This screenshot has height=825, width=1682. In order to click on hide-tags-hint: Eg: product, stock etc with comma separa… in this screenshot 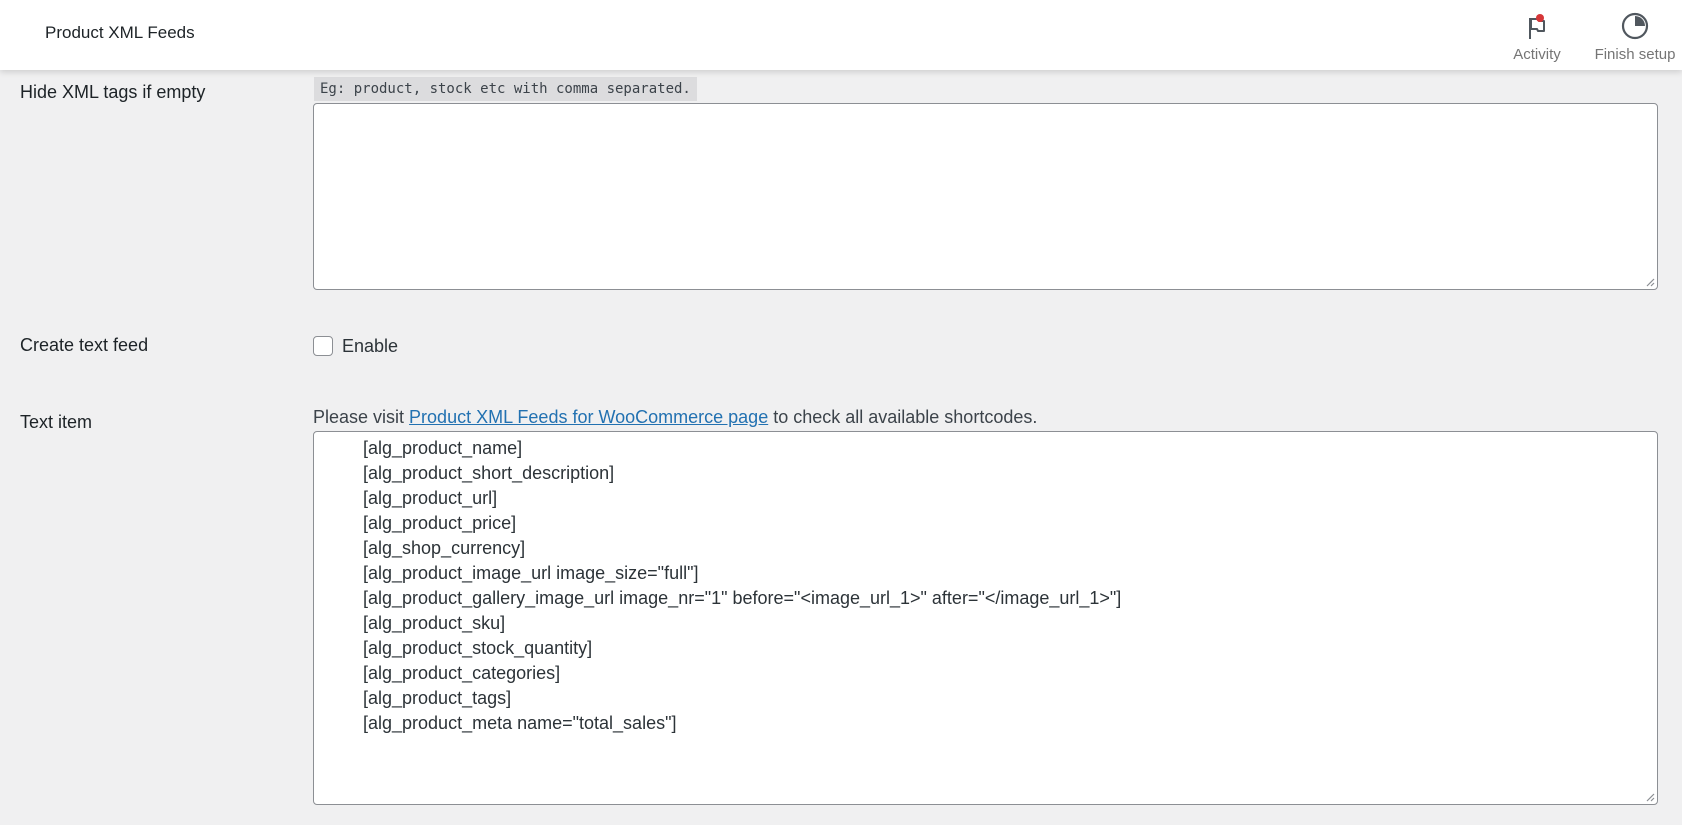, I will do `click(505, 89)`.